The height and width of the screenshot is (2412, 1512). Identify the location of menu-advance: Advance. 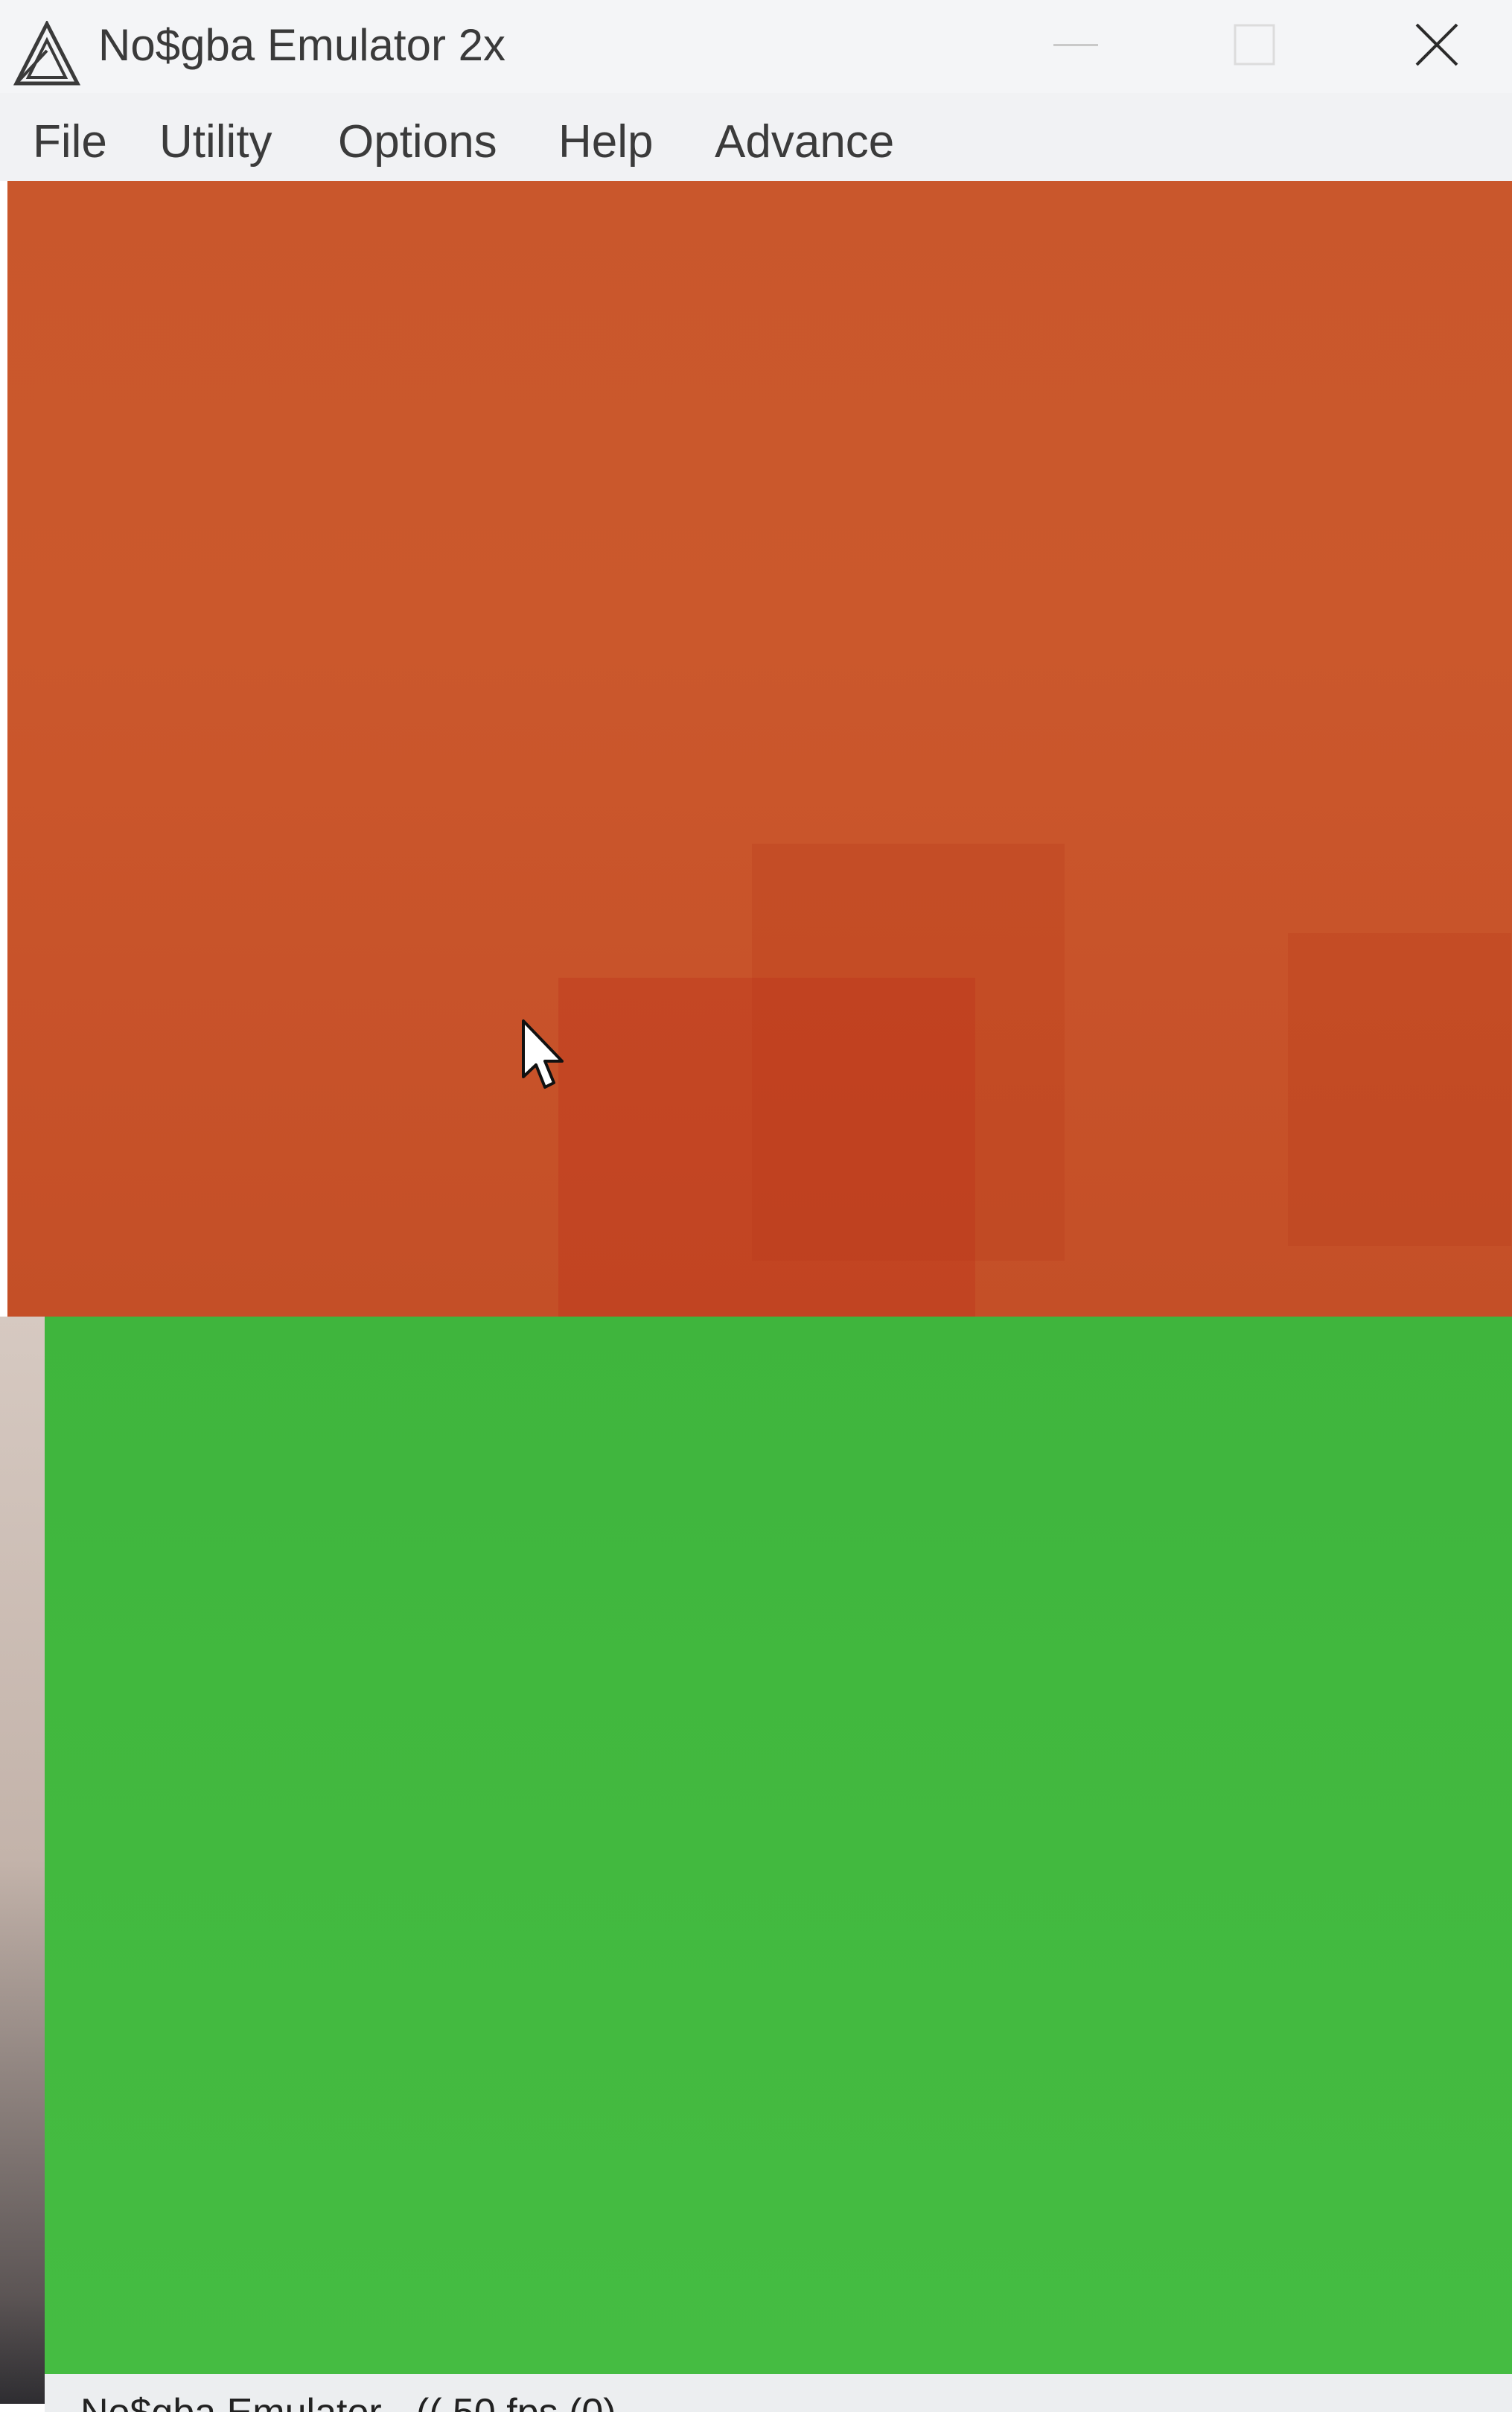
(804, 141).